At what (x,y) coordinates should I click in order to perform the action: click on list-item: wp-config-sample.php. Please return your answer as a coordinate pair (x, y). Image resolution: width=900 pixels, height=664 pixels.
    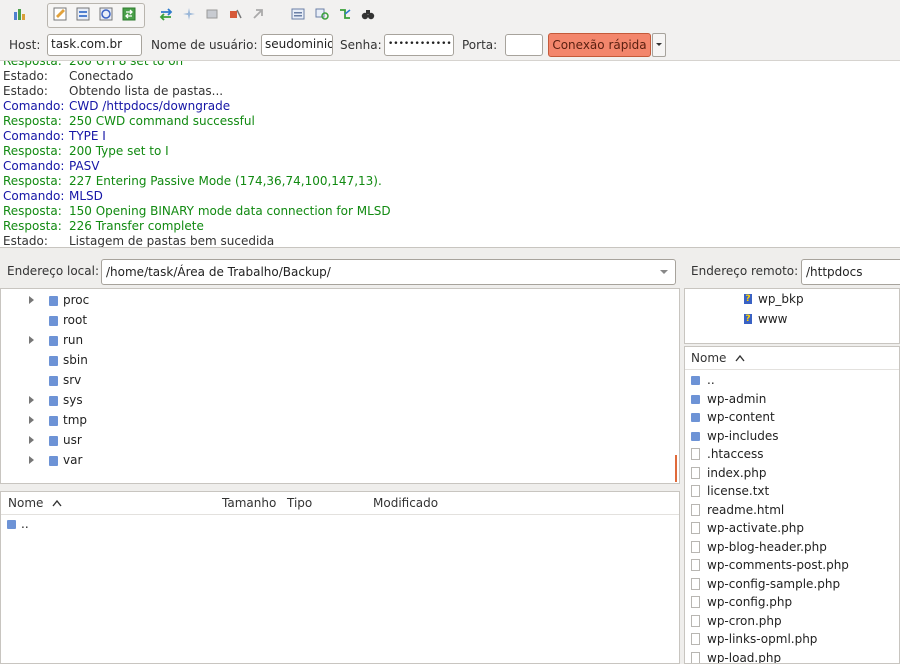
    Looking at the image, I should click on (789, 585).